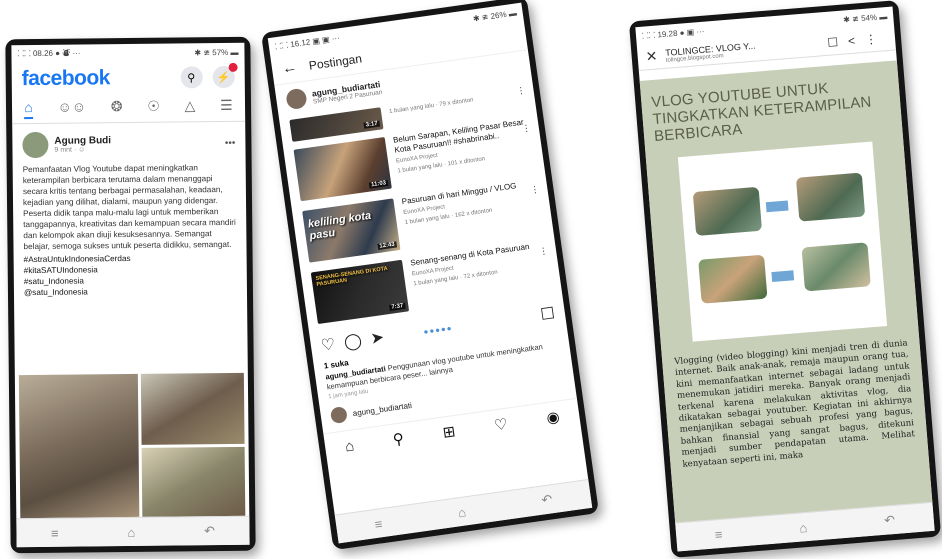 The image size is (942, 559). What do you see at coordinates (66, 78) in the screenshot?
I see `facebook-logo: facebook` at bounding box center [66, 78].